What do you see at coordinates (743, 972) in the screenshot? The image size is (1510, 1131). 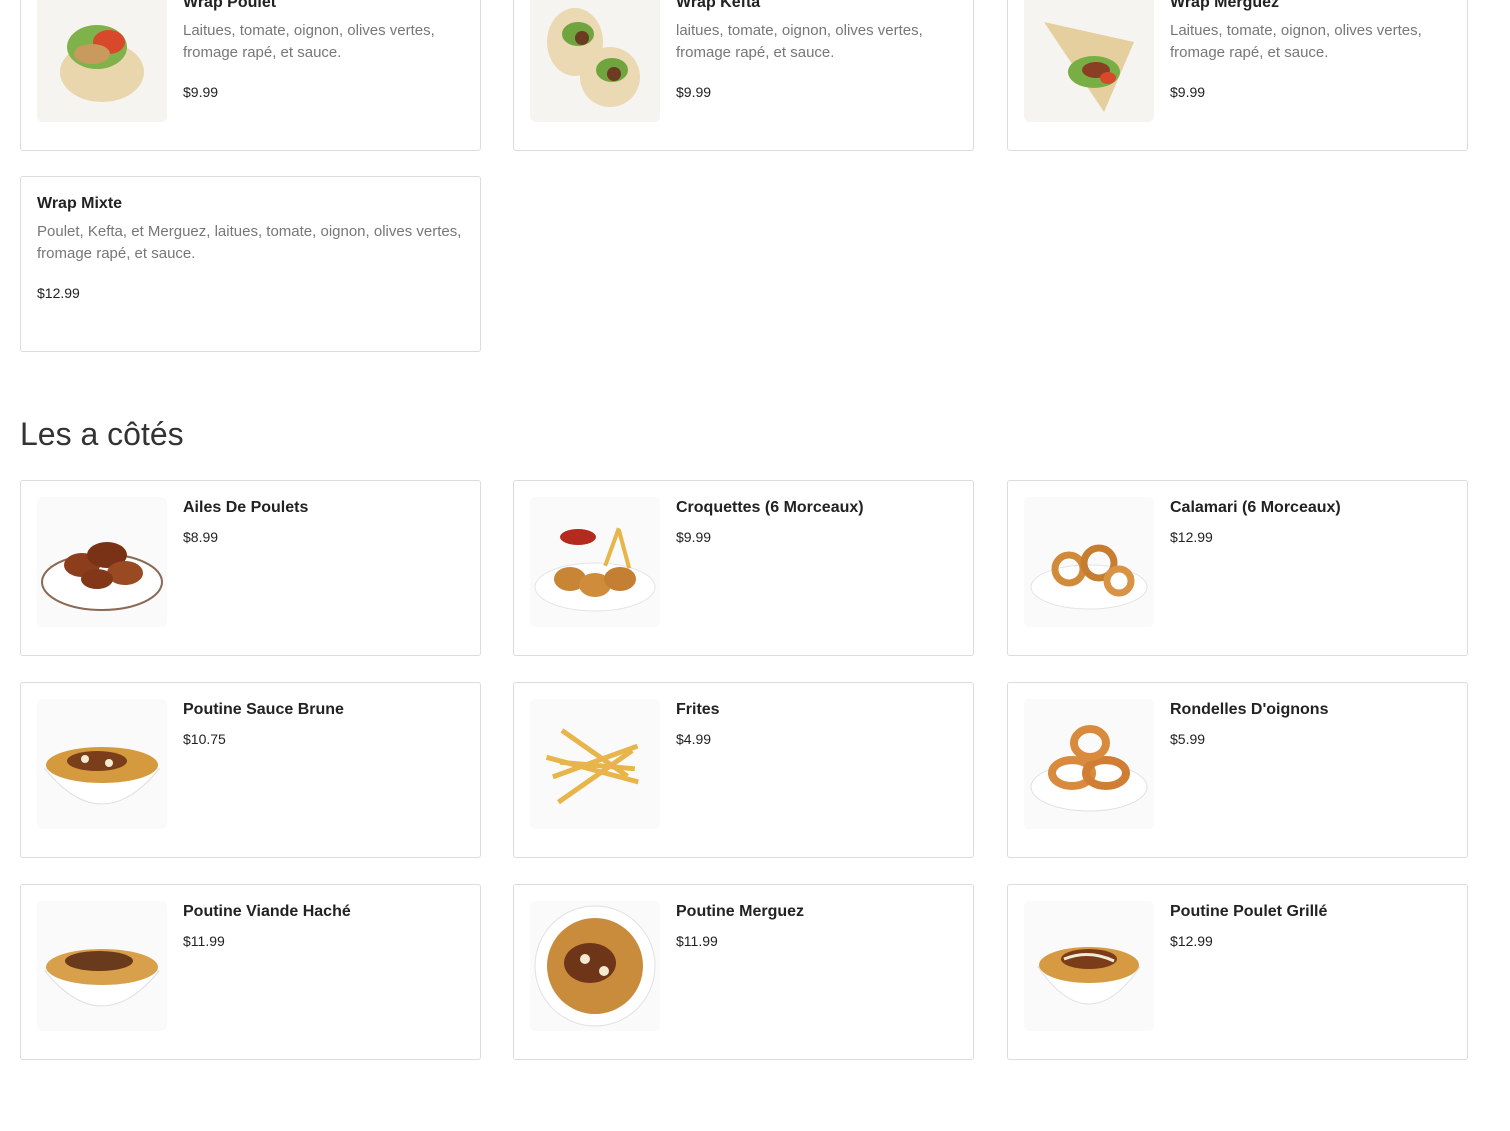 I see `menu-item-card: Poutine Merguez $11.99` at bounding box center [743, 972].